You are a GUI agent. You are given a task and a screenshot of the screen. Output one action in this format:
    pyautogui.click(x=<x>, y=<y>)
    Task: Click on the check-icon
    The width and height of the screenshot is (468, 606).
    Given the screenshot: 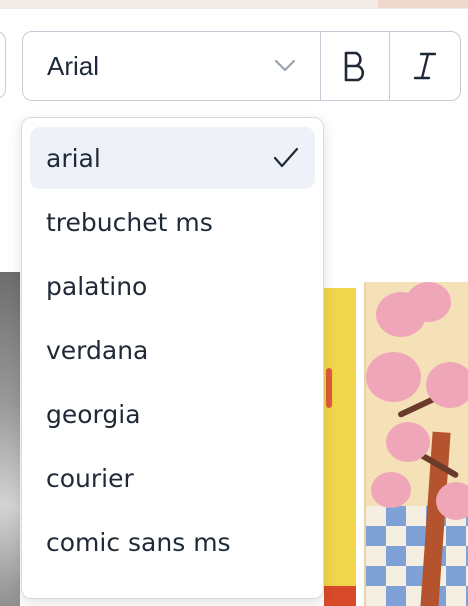 What is the action you would take?
    pyautogui.click(x=286, y=158)
    